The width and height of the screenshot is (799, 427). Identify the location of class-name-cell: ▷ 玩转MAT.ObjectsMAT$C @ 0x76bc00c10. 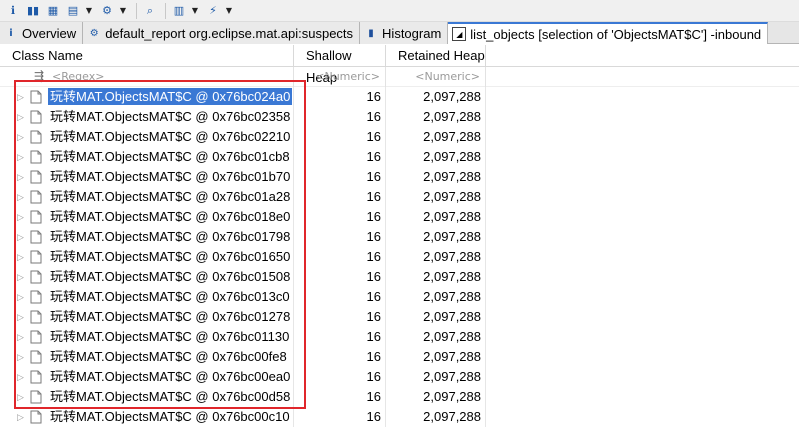
(147, 417).